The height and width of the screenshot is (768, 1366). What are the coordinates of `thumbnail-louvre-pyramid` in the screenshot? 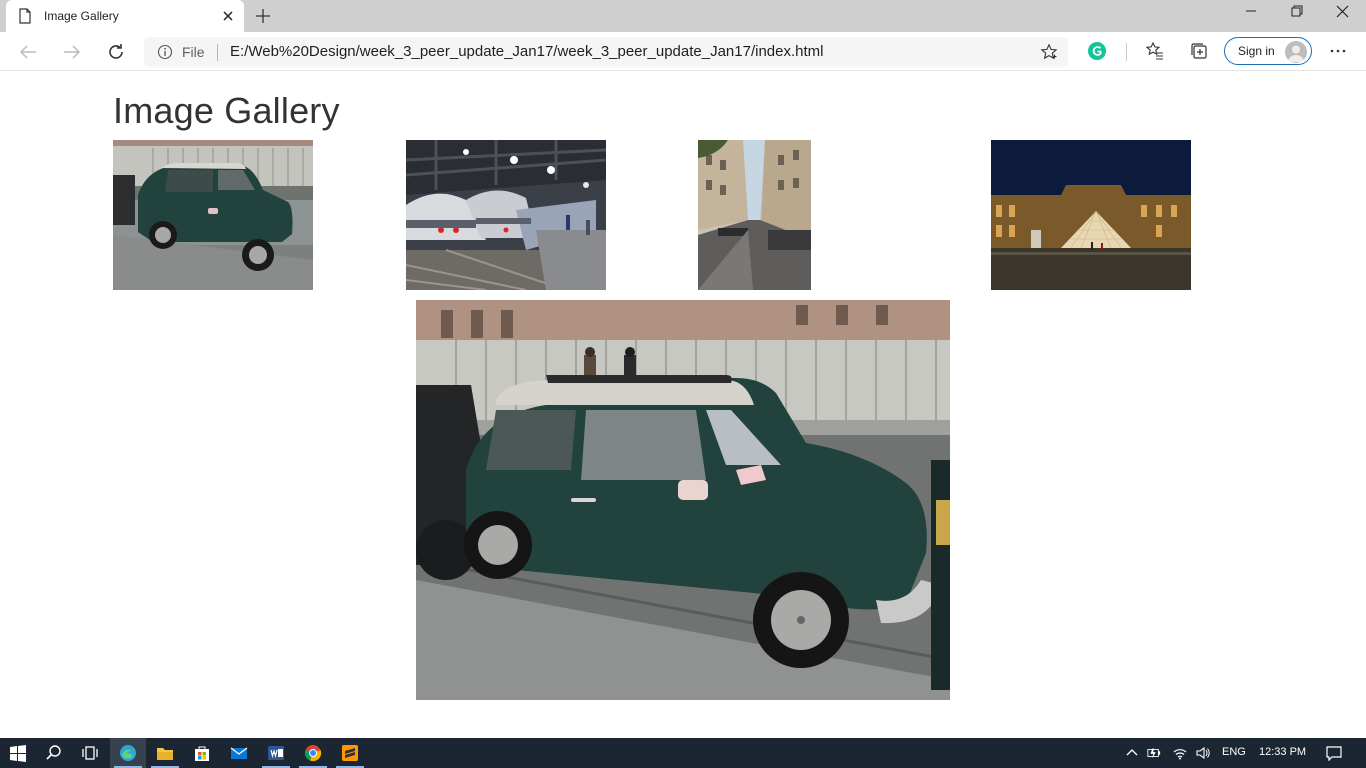 It's located at (1091, 215).